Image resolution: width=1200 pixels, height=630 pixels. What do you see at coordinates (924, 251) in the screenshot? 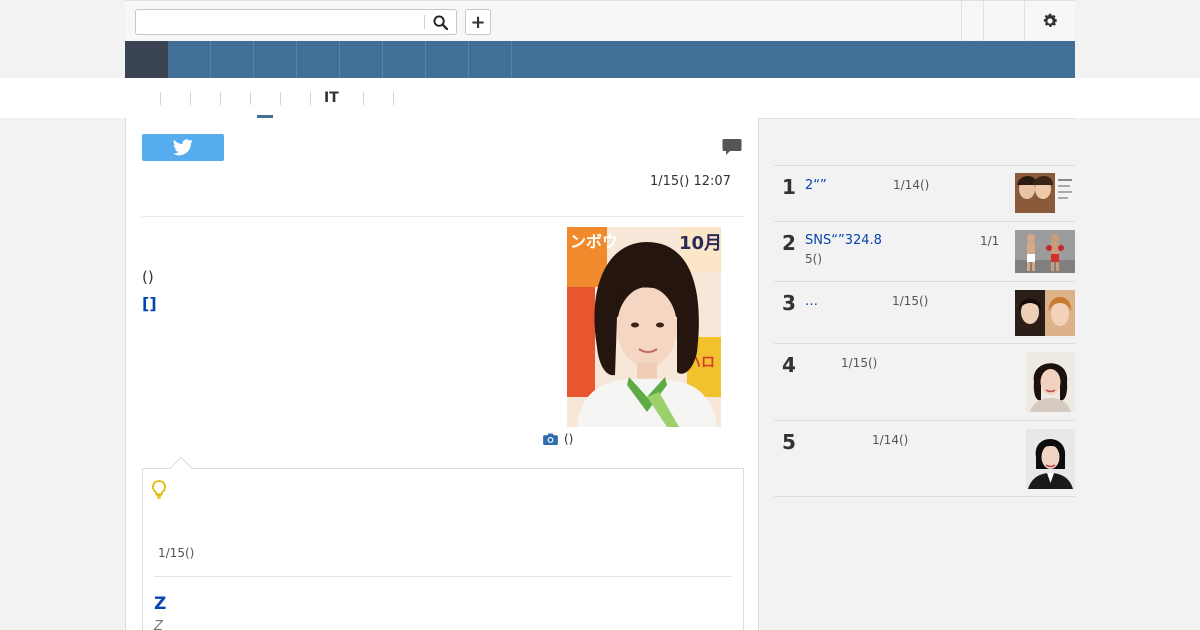
I see `ranking-item-2: 2 SNS“”324.8 1/1 5()` at bounding box center [924, 251].